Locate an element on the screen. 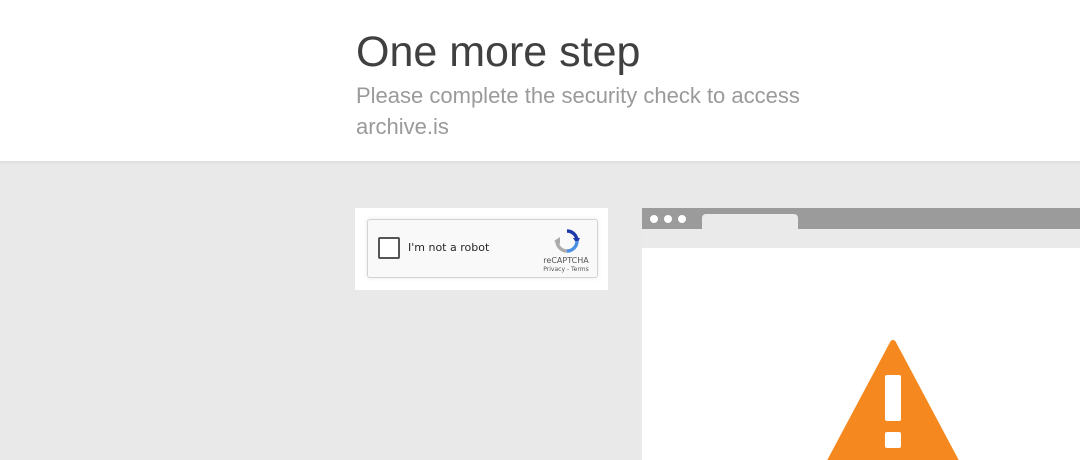 This screenshot has height=460, width=1080. recaptcha-brand: reCAPTCHA is located at coordinates (566, 260).